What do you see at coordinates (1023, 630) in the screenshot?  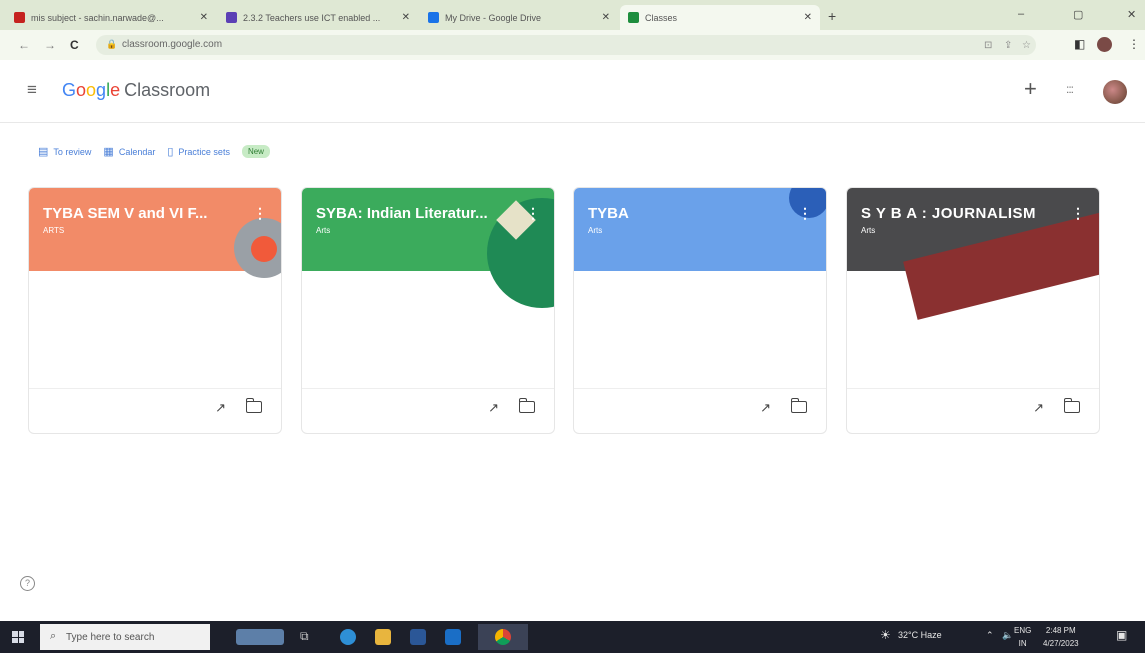 I see `language-code: ENG` at bounding box center [1023, 630].